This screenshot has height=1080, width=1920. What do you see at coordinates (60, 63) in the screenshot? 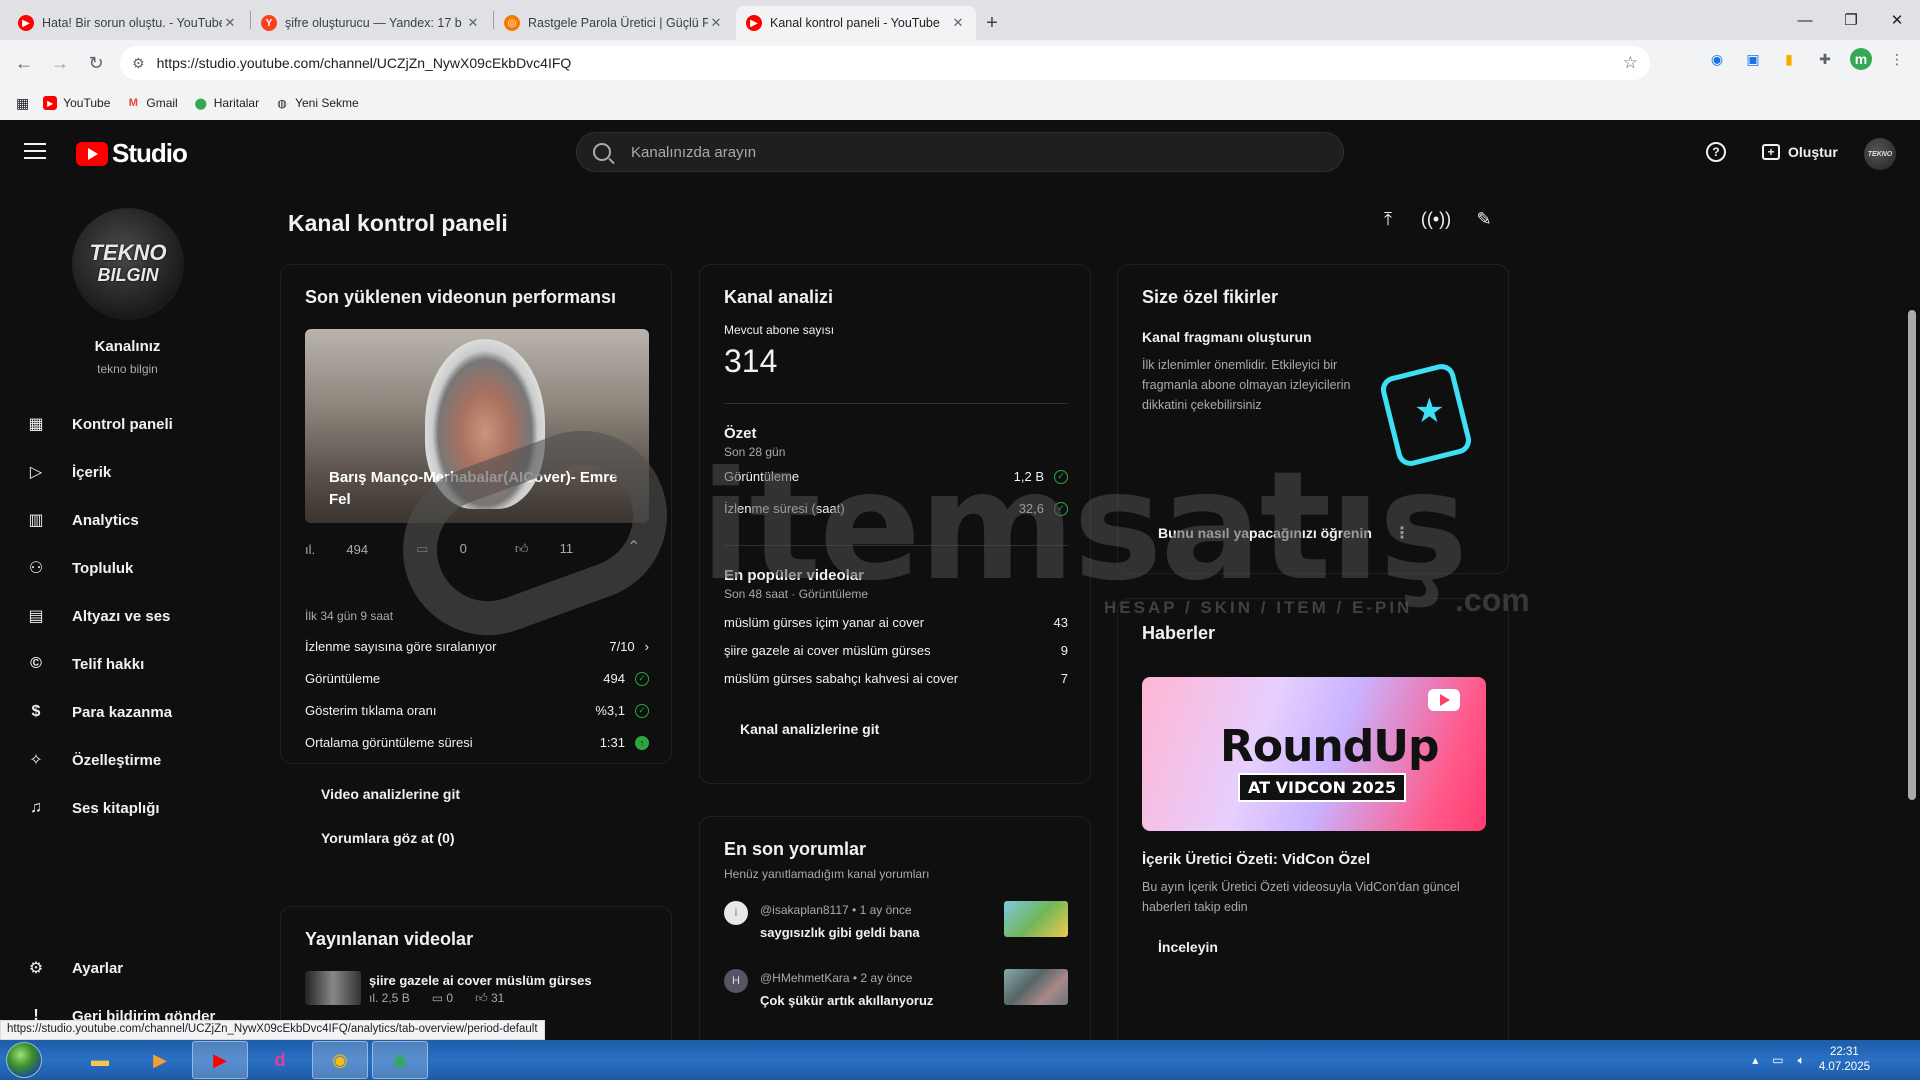
I see `forward-button: →` at bounding box center [60, 63].